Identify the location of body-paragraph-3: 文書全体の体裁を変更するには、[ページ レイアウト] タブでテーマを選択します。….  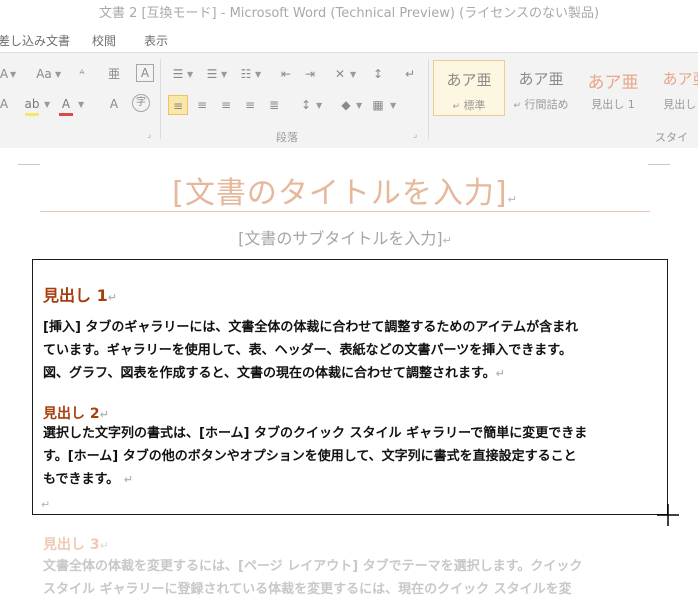
(312, 578).